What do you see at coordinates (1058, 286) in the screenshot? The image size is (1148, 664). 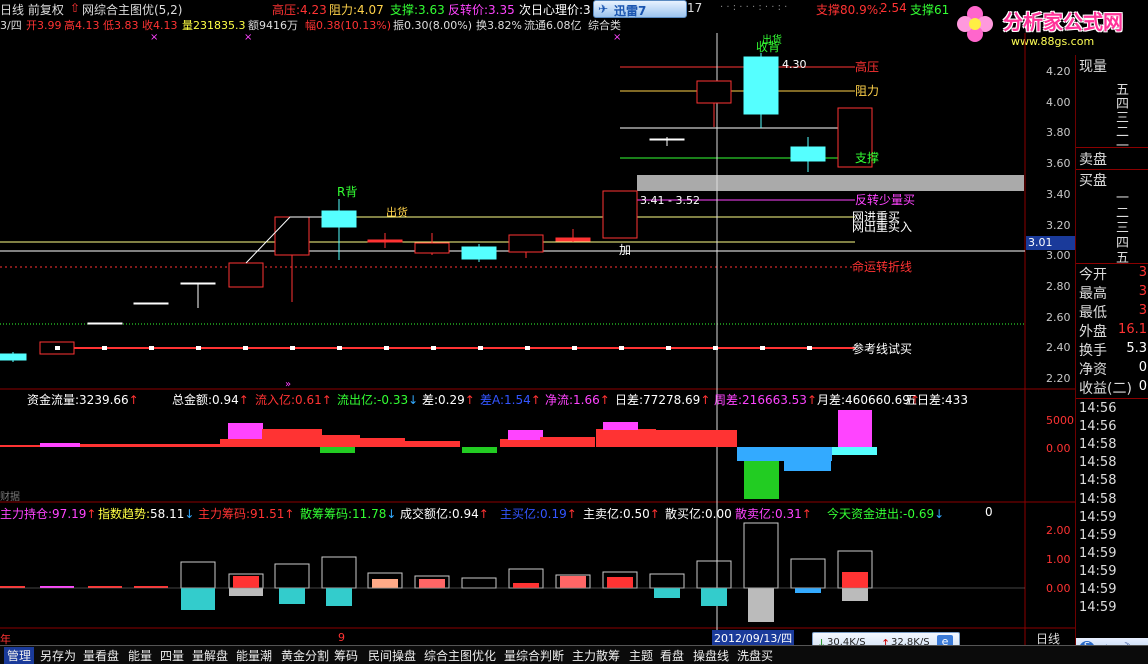 I see `price-tick: 2.80` at bounding box center [1058, 286].